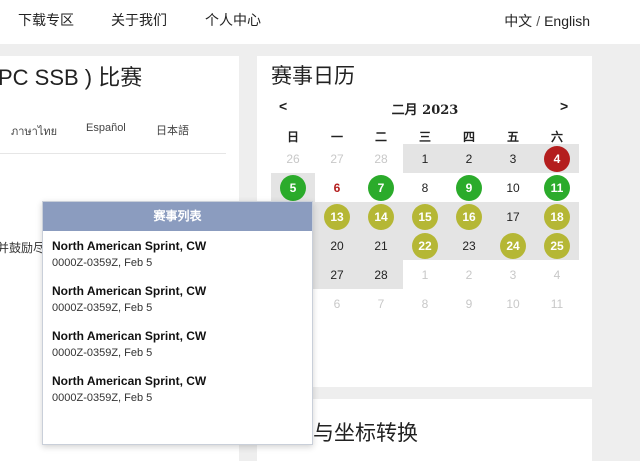 The width and height of the screenshot is (640, 461). I want to click on event-day-marker: 9, so click(469, 187).